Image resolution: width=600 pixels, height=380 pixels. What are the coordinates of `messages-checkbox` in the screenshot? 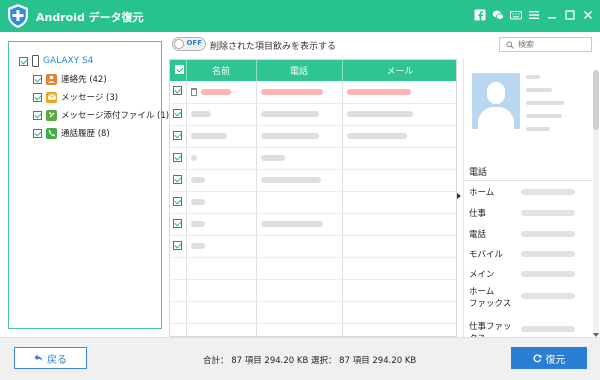 It's located at (37, 97).